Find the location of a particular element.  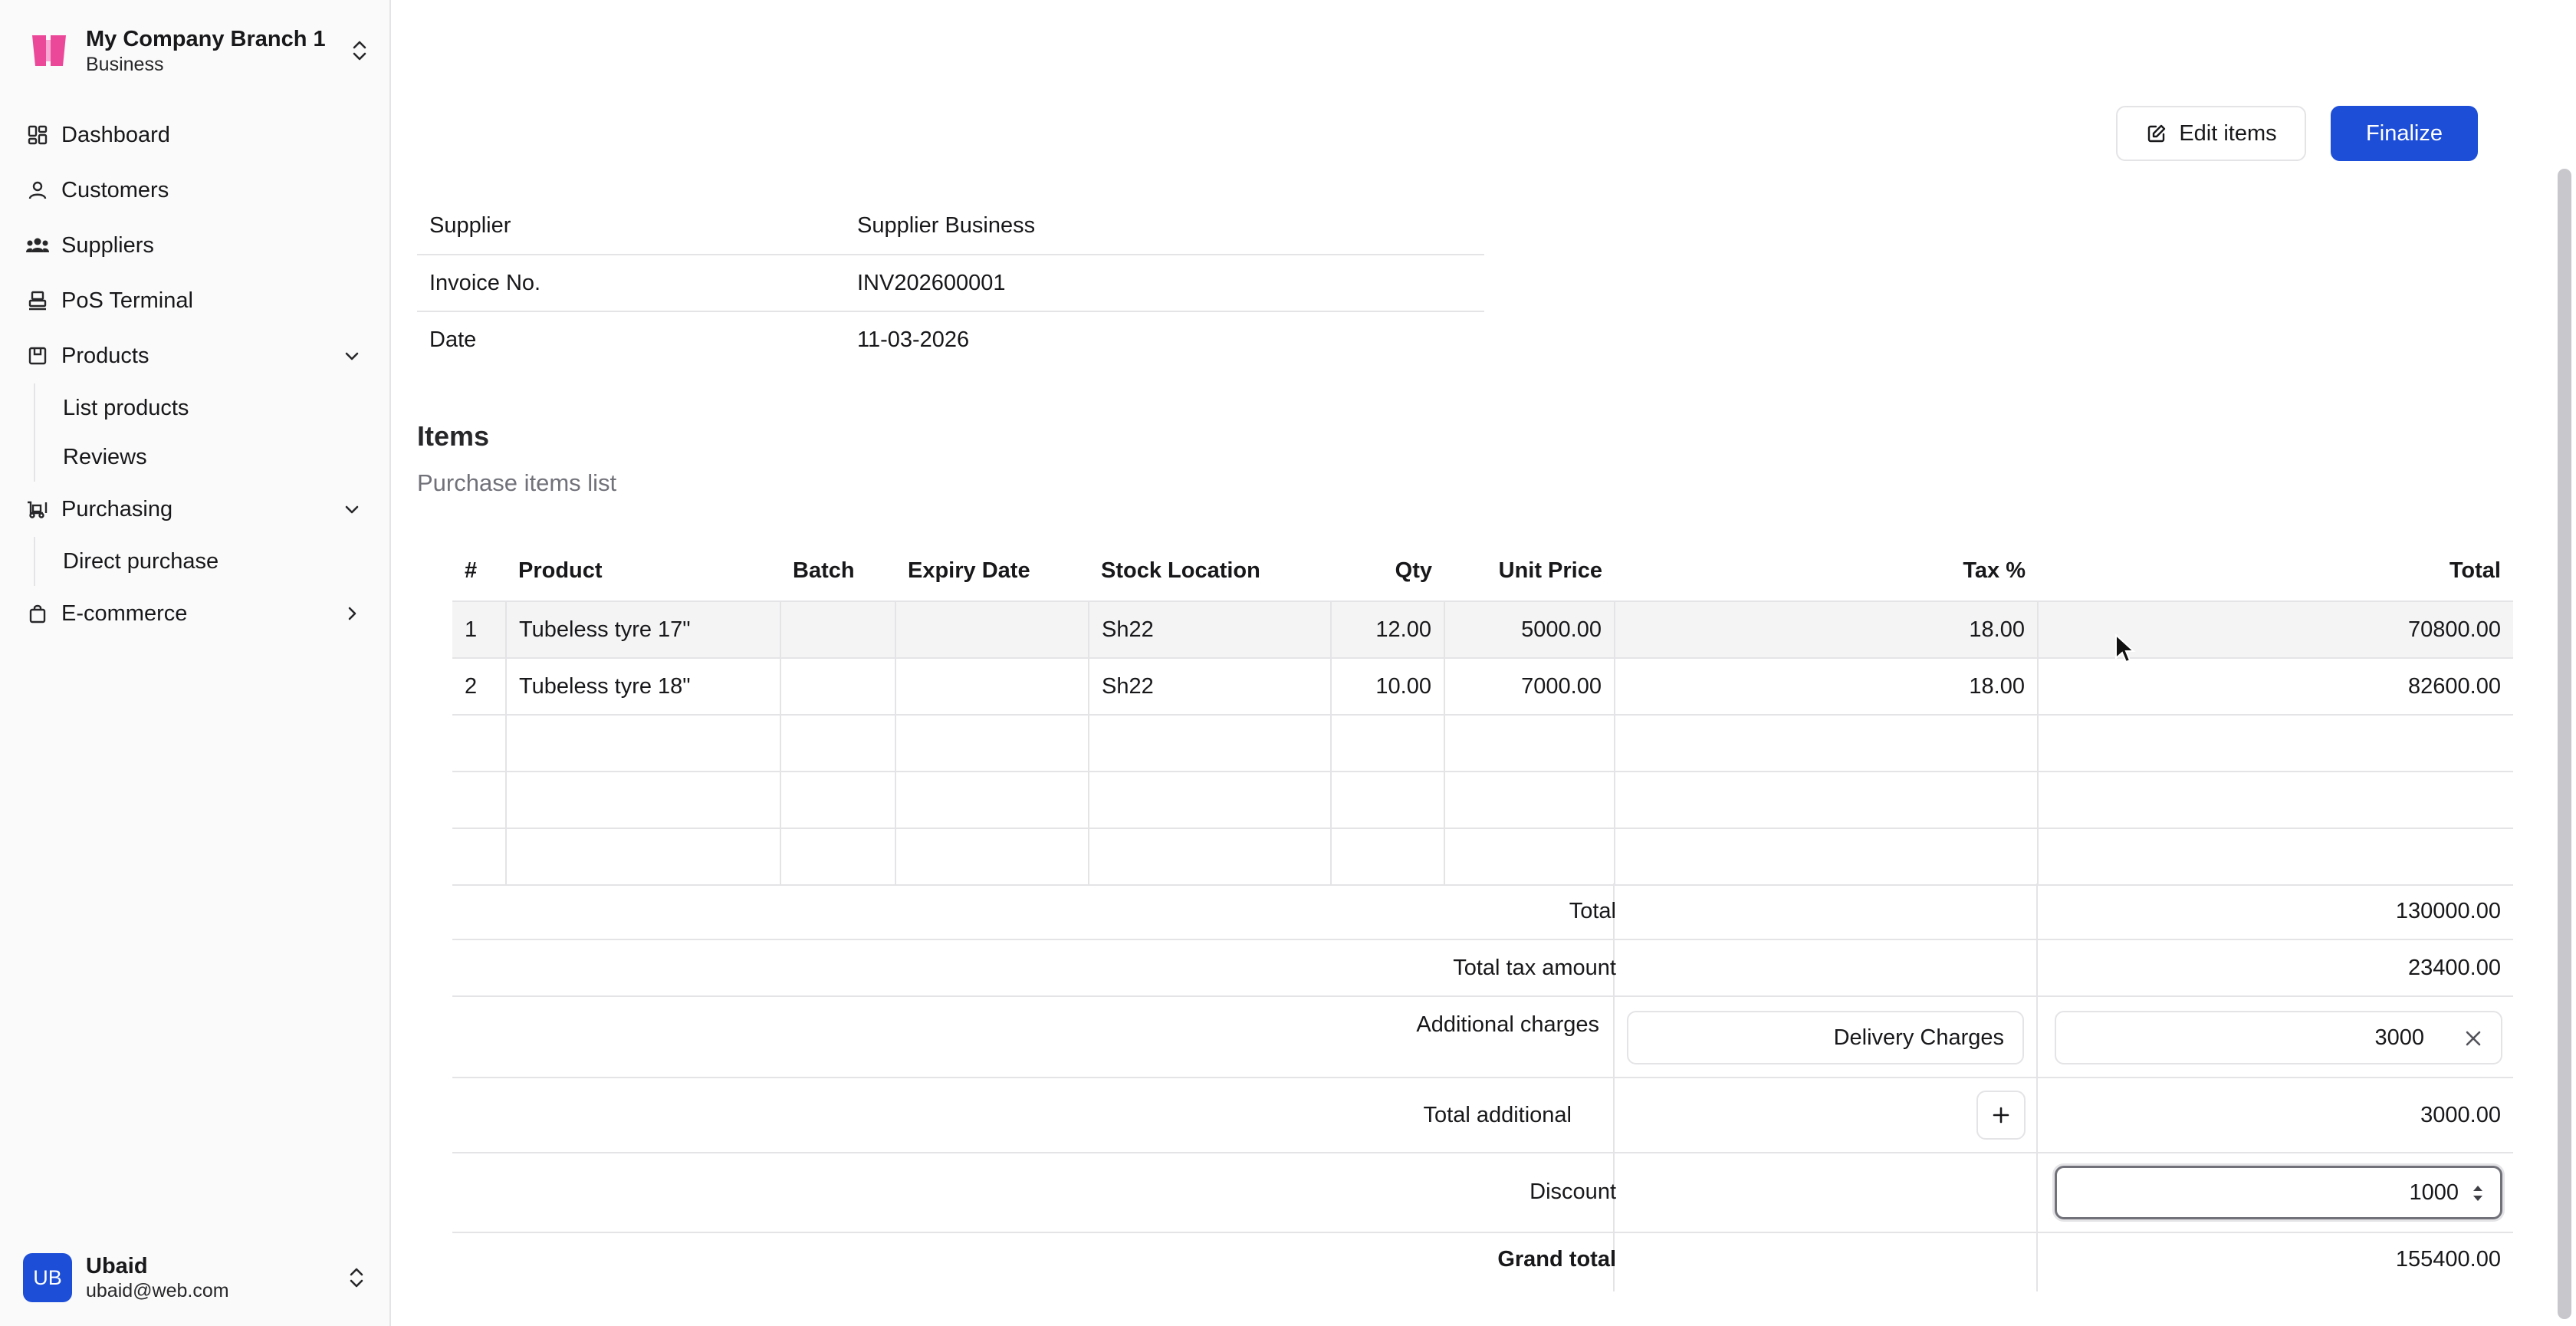

company-logo-icon is located at coordinates (49, 51).